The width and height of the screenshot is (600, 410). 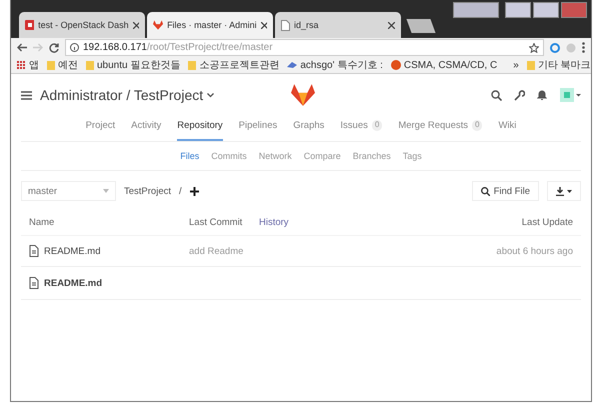 I want to click on bookmark-link: 기타 북마크, so click(x=564, y=65).